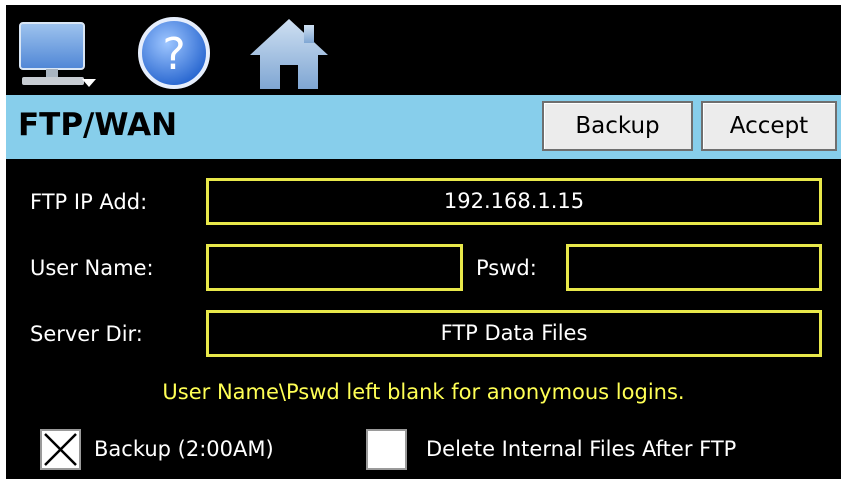  What do you see at coordinates (57, 52) in the screenshot?
I see `monitor-icon` at bounding box center [57, 52].